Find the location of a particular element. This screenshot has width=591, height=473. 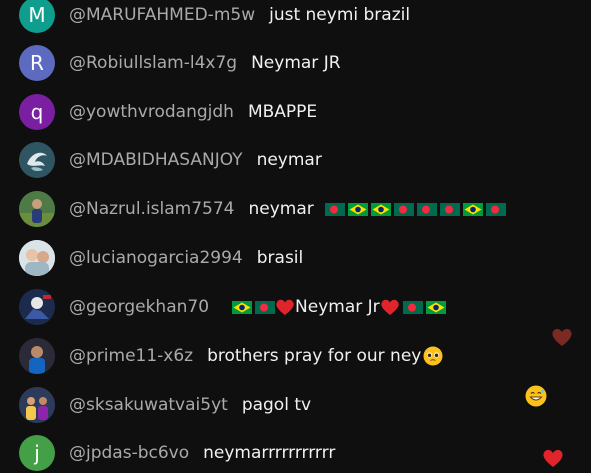

chat-message: @sksakuwatvai5yt pagol tv is located at coordinates (295, 405).